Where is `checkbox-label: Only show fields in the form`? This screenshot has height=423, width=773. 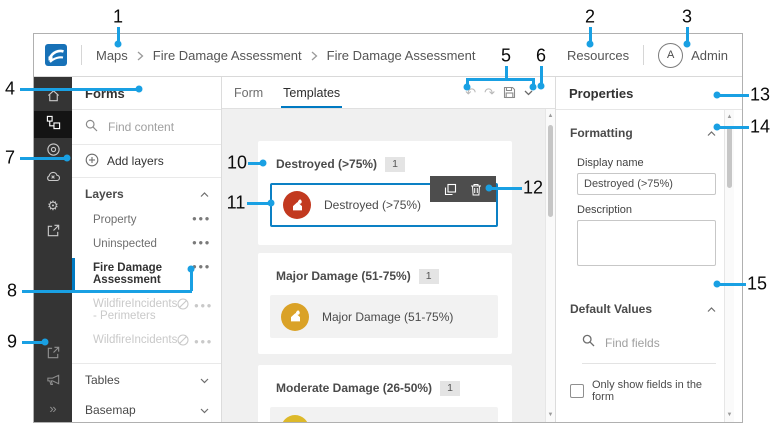
checkbox-label: Only show fields in the form is located at coordinates (647, 391).